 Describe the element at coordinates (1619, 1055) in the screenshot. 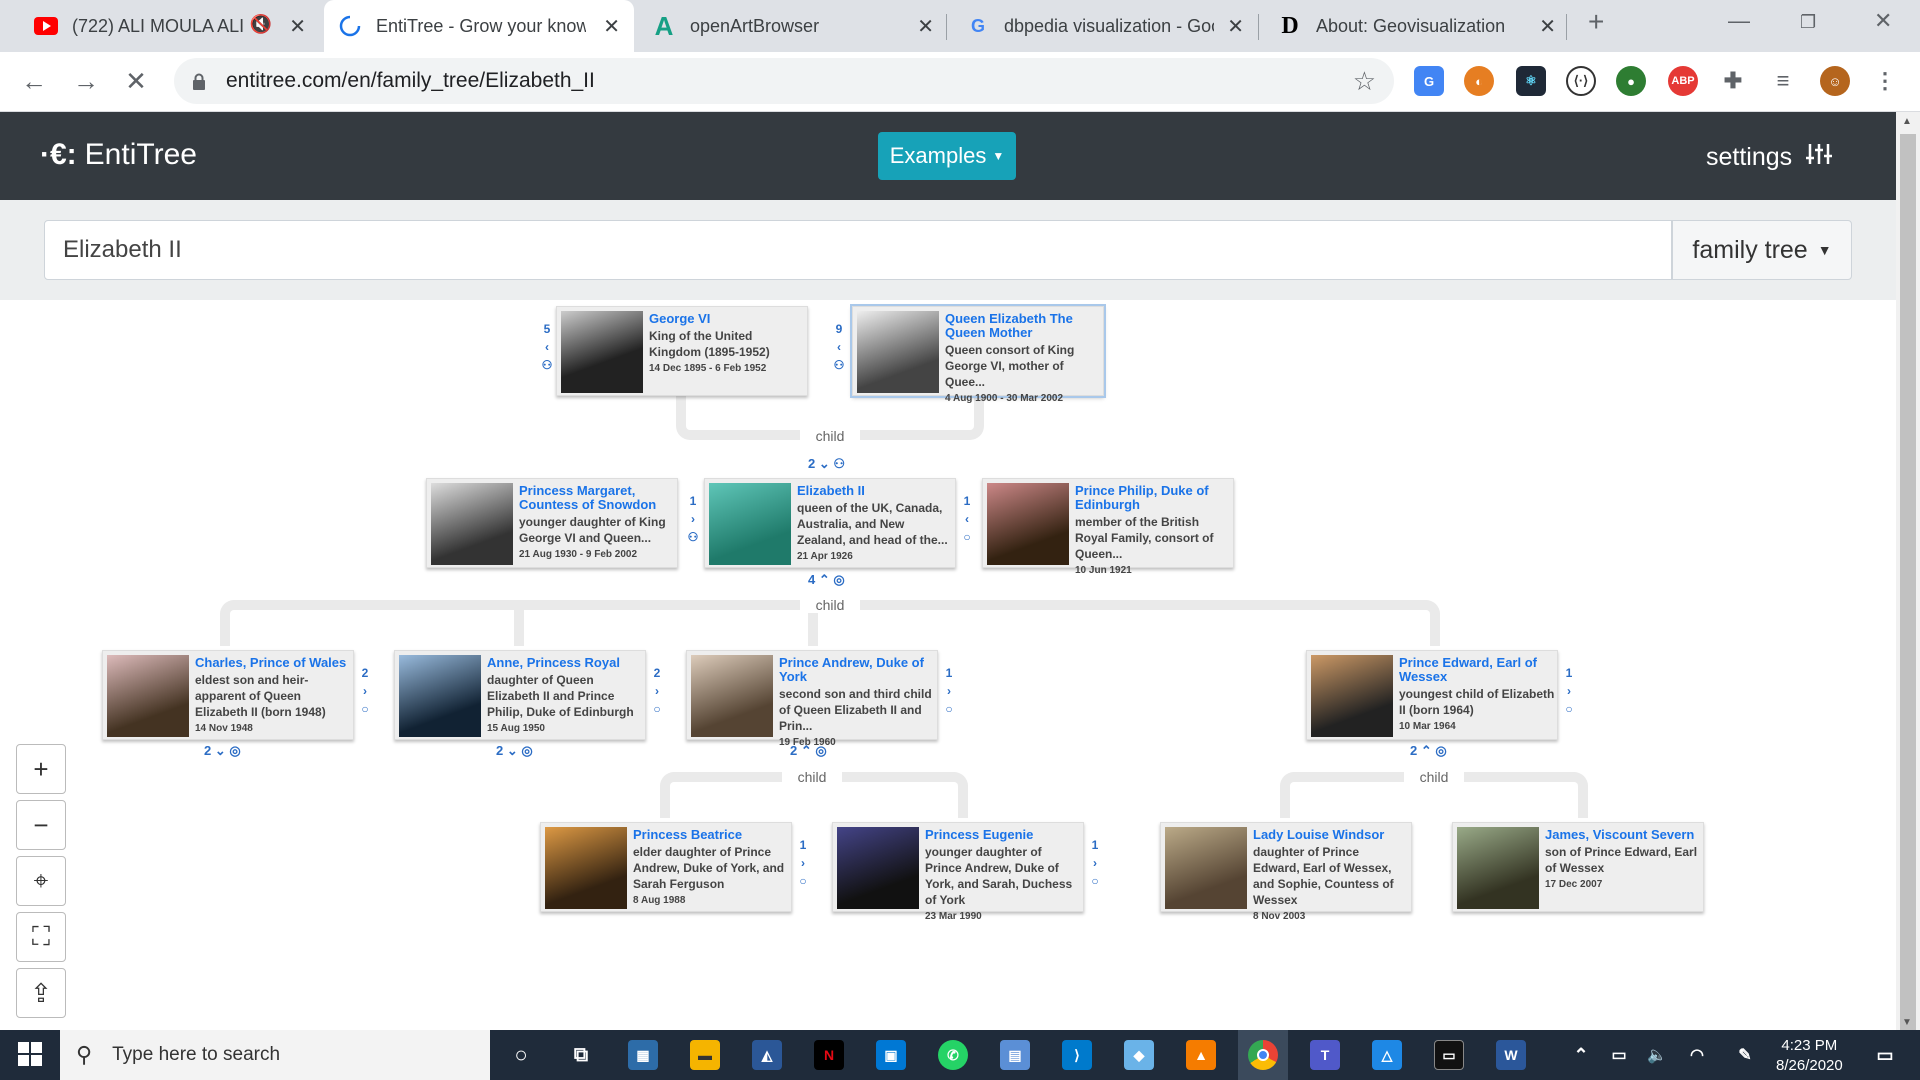

I see `battery-icon: ▭` at that location.